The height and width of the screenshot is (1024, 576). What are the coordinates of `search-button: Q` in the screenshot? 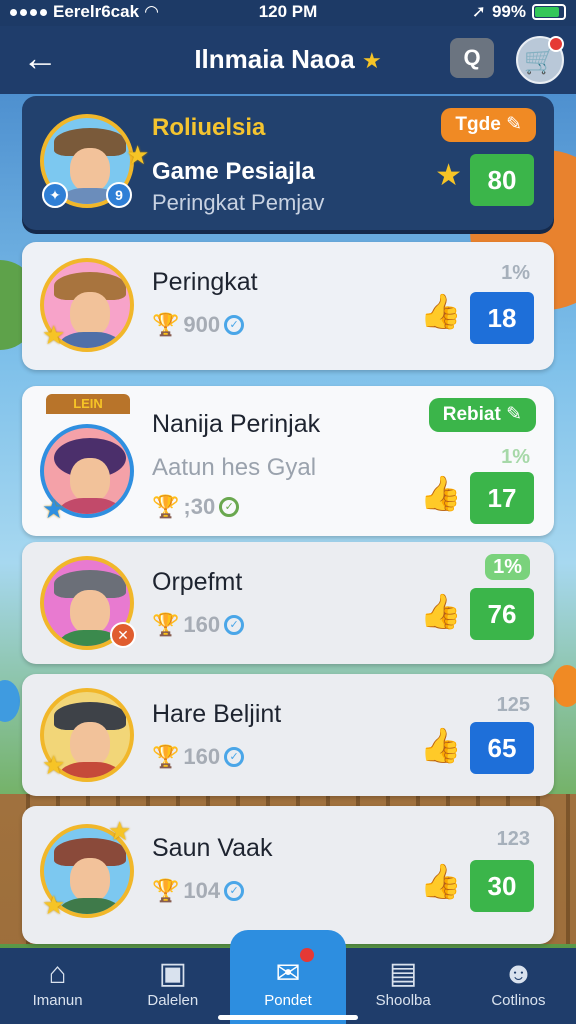 It's located at (472, 58).